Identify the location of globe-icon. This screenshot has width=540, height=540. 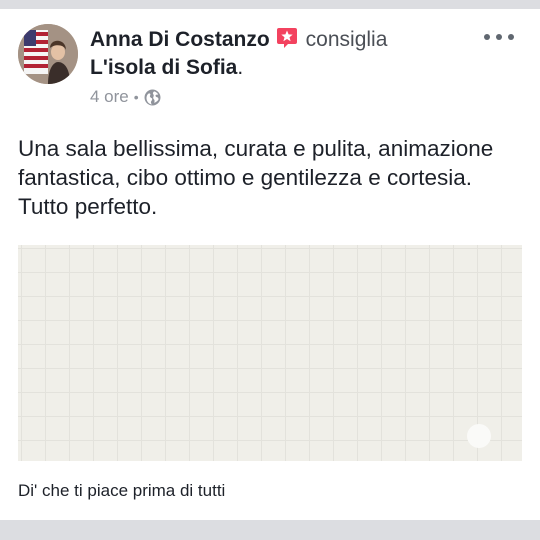
(152, 97).